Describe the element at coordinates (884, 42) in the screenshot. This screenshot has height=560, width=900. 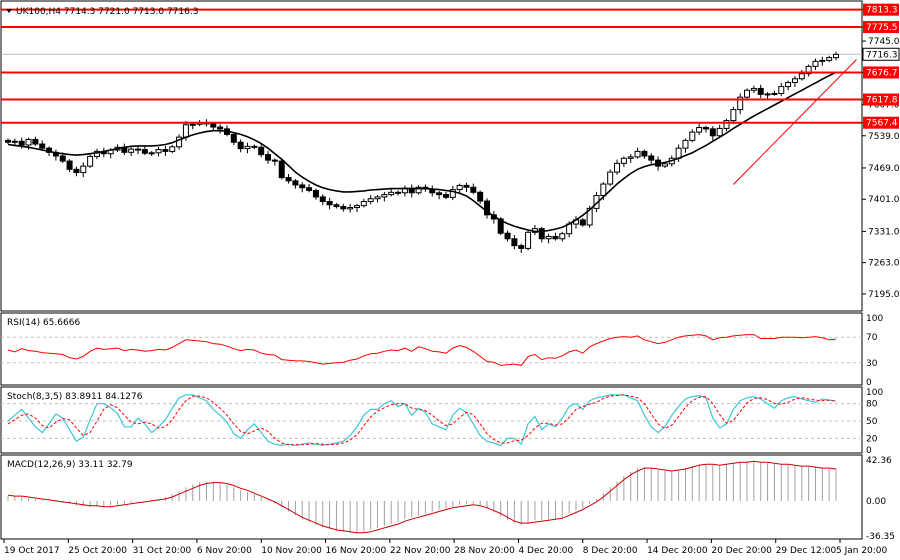
I see `price-axis-label: 7745.0` at that location.